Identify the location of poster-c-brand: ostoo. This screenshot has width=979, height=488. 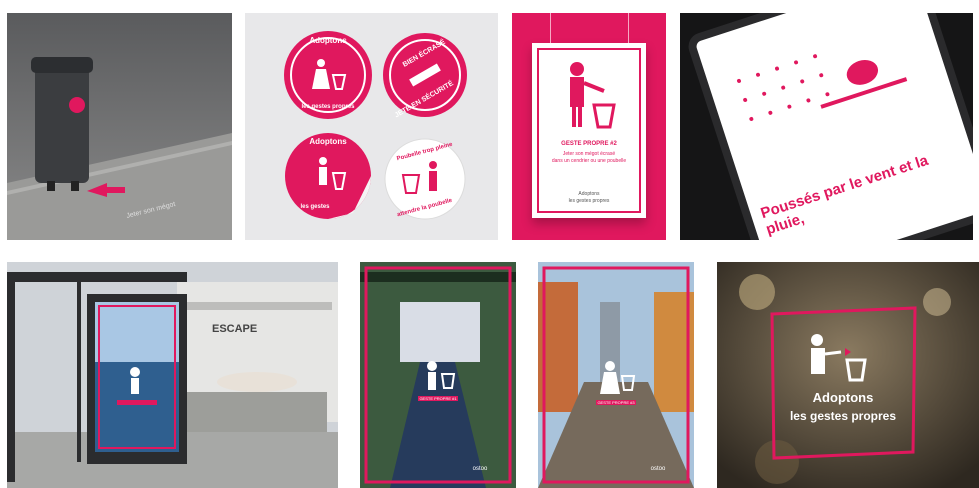
(658, 469).